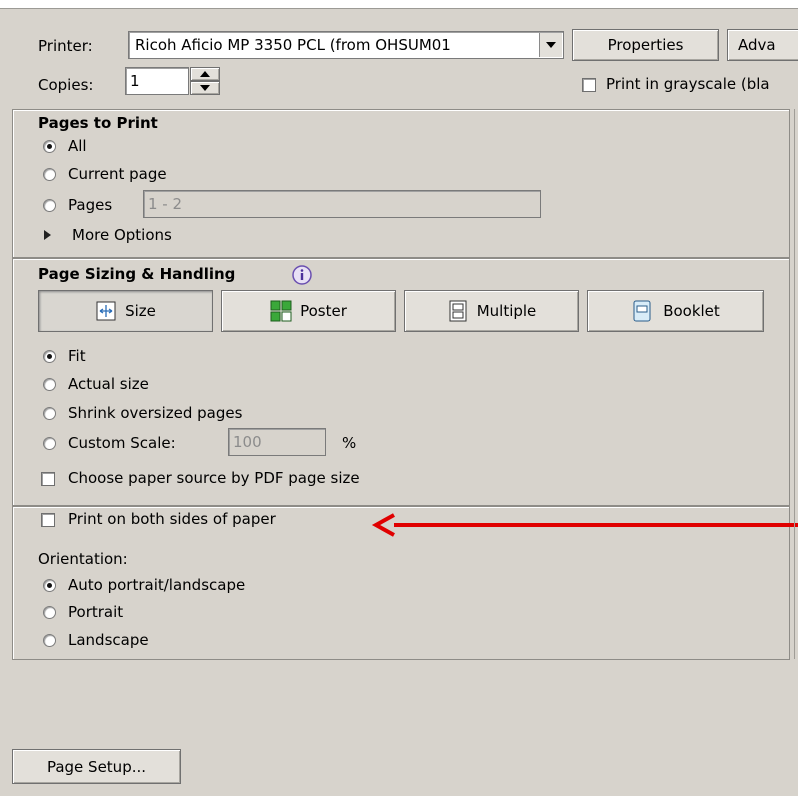  What do you see at coordinates (108, 640) in the screenshot?
I see `radio-landscape-label: Landscape` at bounding box center [108, 640].